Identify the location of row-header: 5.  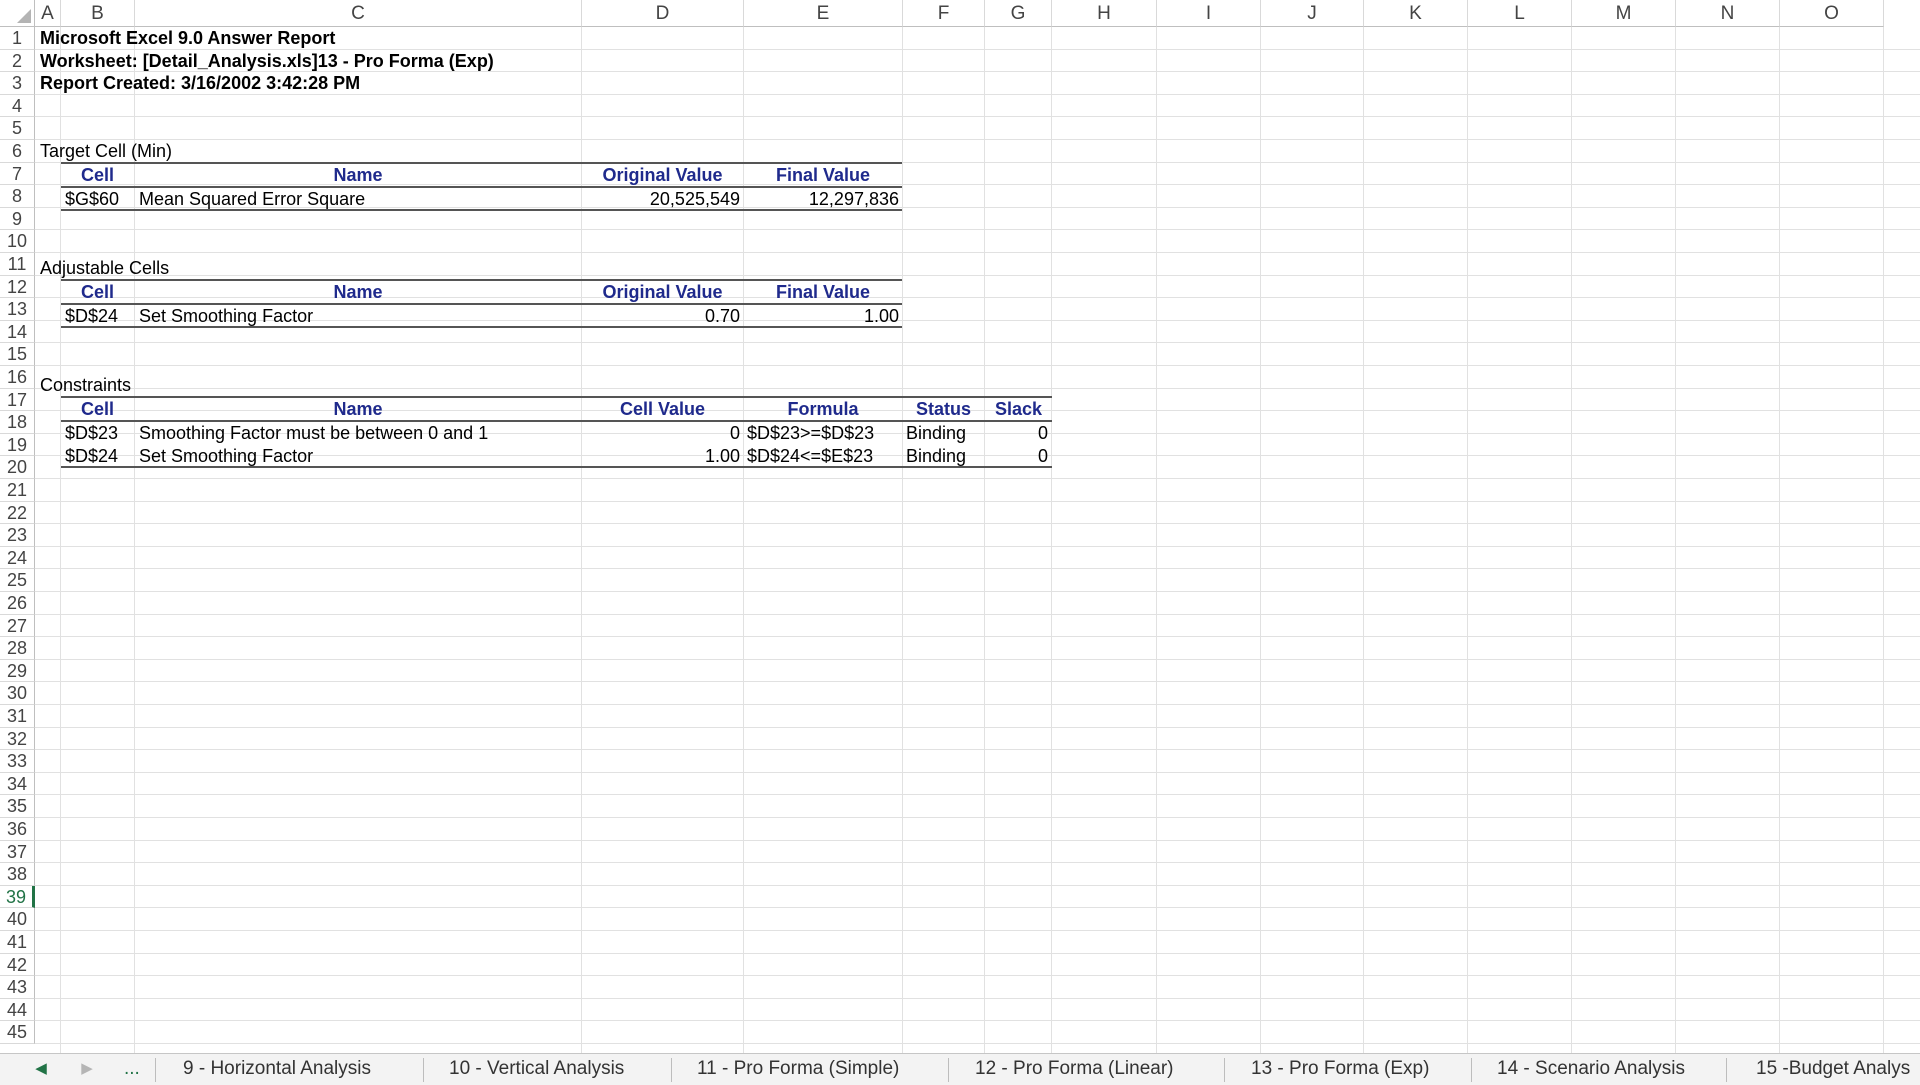
(17, 128).